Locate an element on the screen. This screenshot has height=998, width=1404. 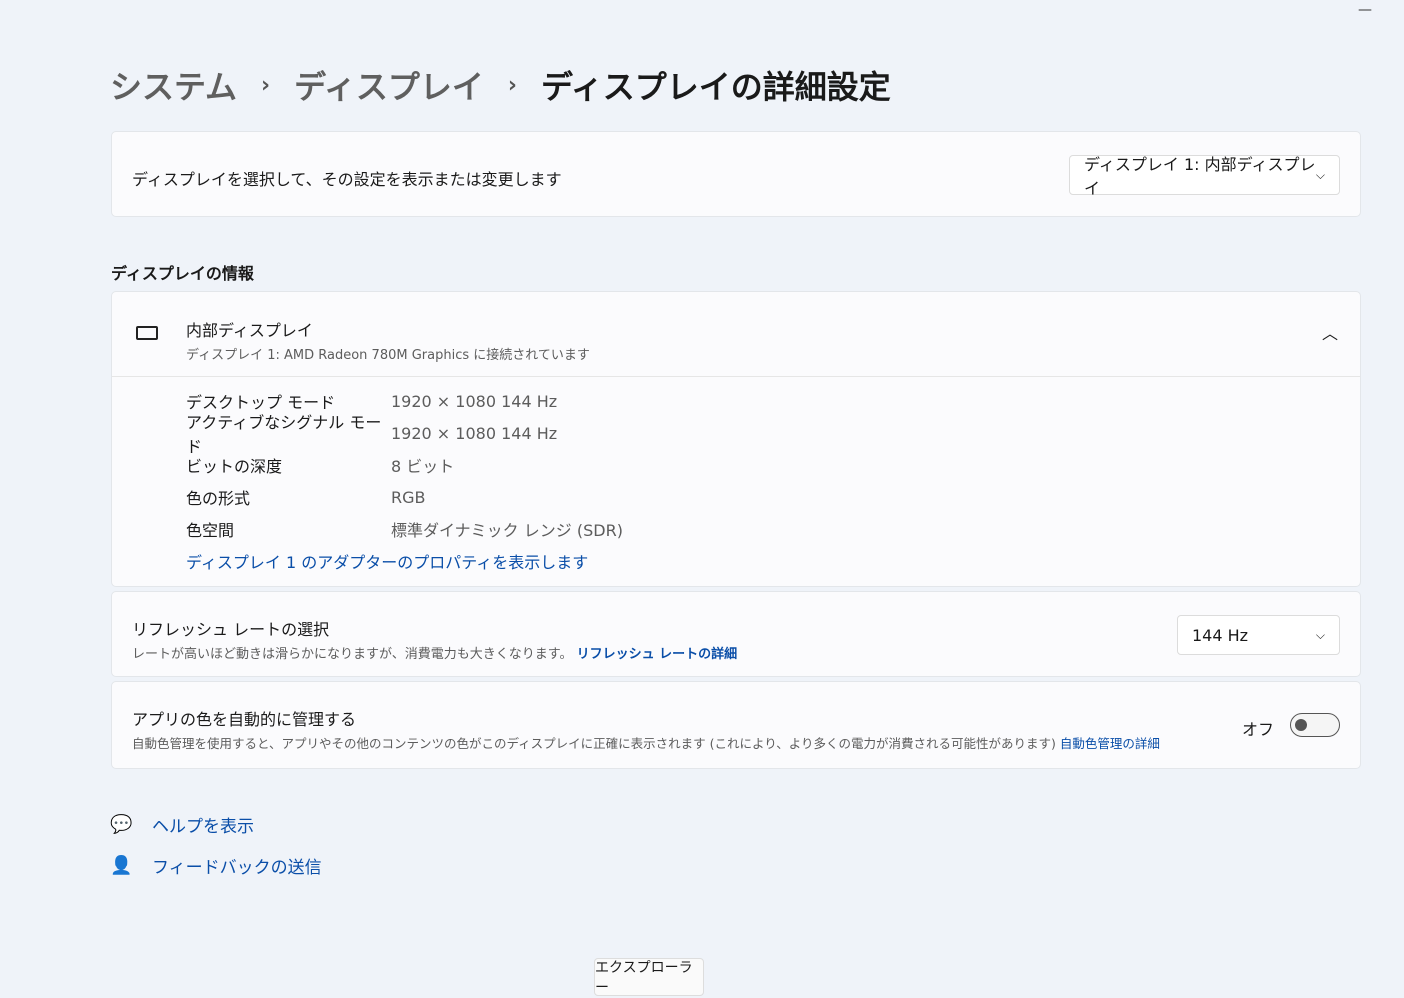
detail-row: ビットの深度 8 ビット is located at coordinates (404, 465).